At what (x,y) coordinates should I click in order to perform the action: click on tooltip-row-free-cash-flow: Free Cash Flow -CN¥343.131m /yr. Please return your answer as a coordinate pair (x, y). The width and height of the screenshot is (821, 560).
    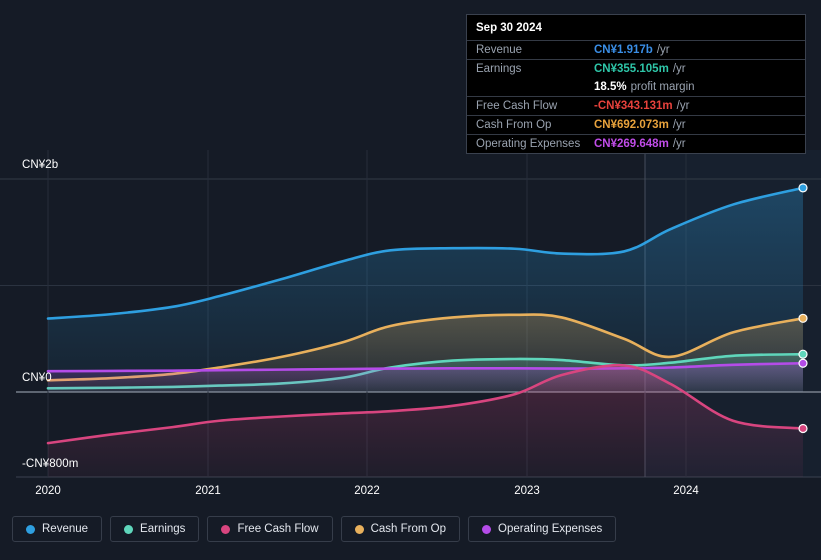
    Looking at the image, I should click on (636, 105).